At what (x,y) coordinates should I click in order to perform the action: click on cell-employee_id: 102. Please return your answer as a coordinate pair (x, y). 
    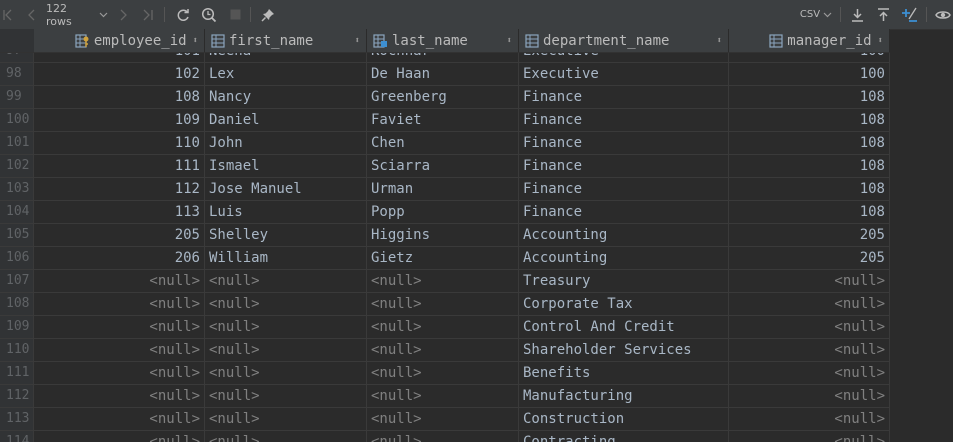
    Looking at the image, I should click on (119, 74).